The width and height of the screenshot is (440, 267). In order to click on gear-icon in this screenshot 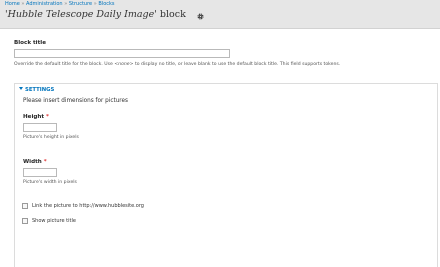, I will do `click(200, 16)`.